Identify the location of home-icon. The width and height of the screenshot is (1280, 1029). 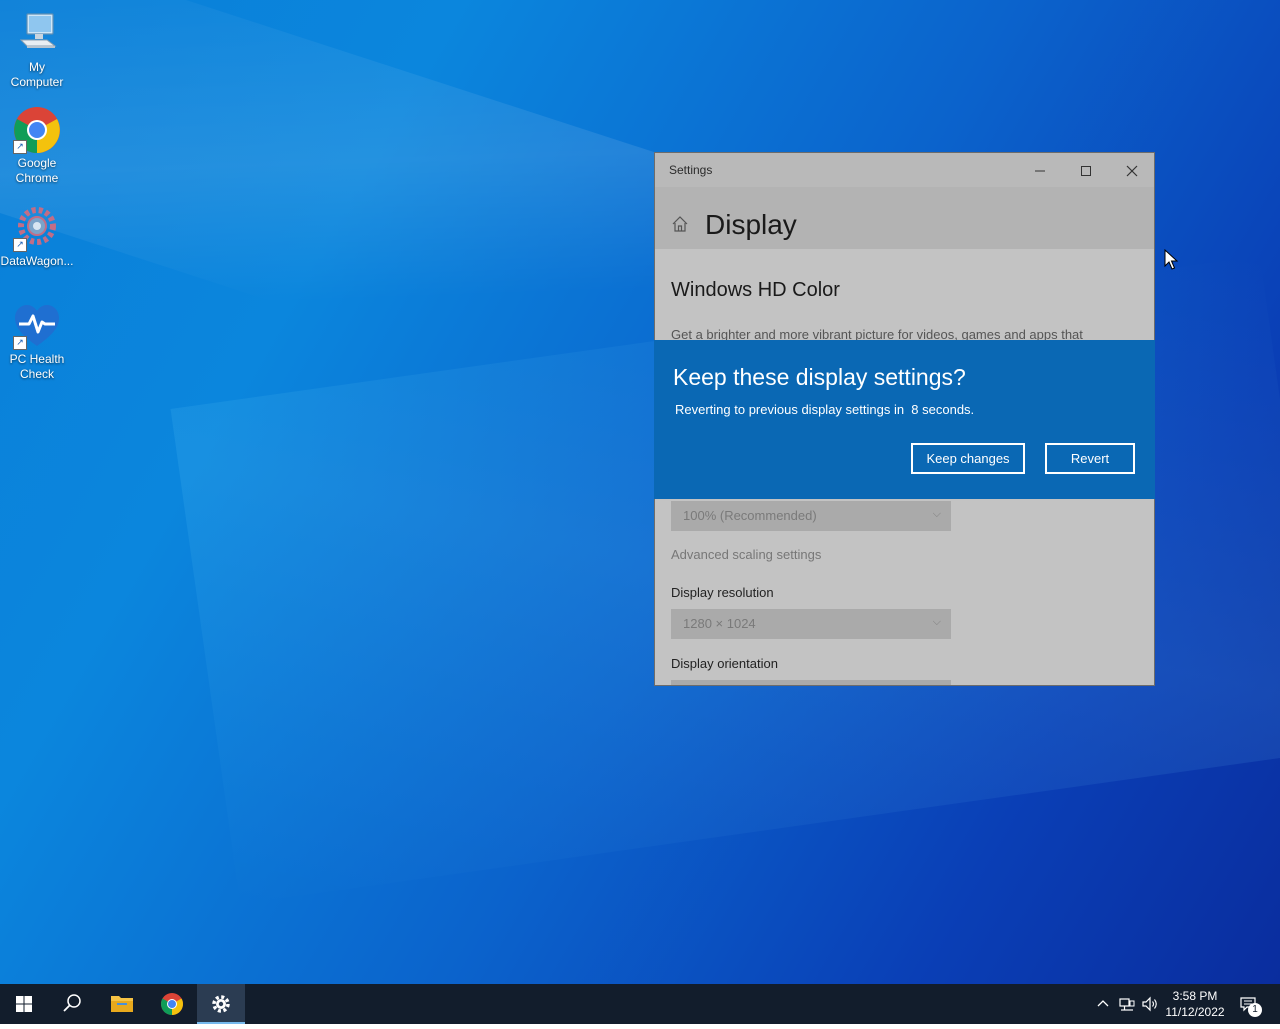
(680, 224).